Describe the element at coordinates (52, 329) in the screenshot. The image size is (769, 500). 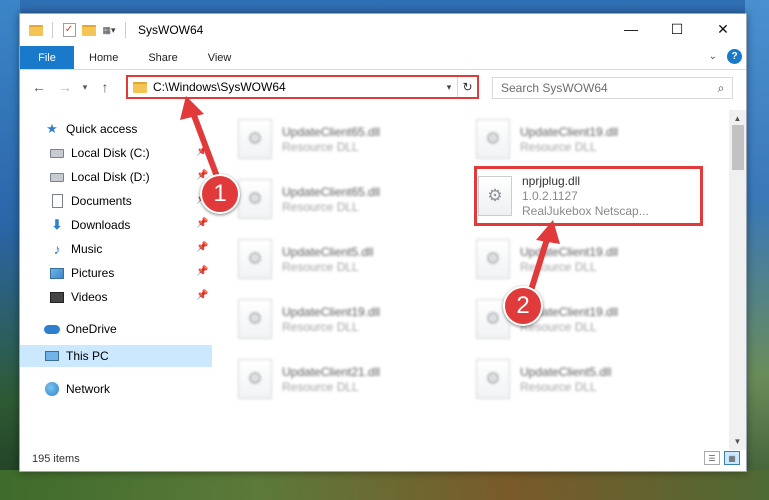
I see `cloud-icon` at that location.